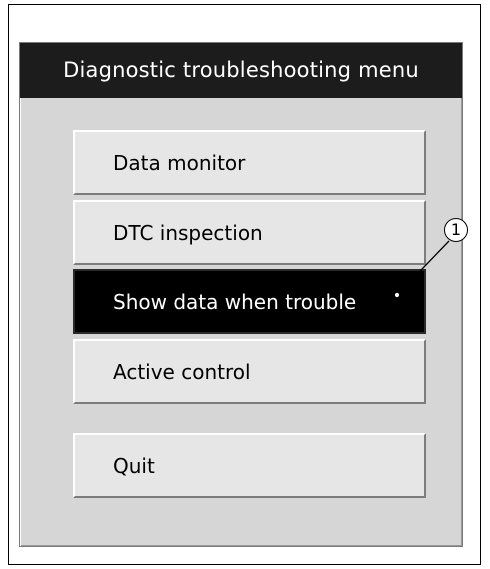  Describe the element at coordinates (456, 230) in the screenshot. I see `callout-number-badge: 1` at that location.